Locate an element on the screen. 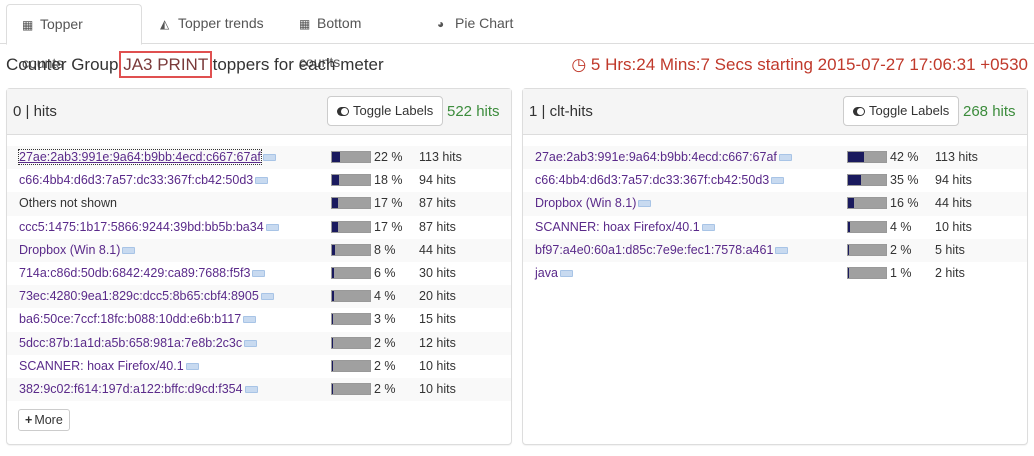  toggle-icon is located at coordinates (343, 111).